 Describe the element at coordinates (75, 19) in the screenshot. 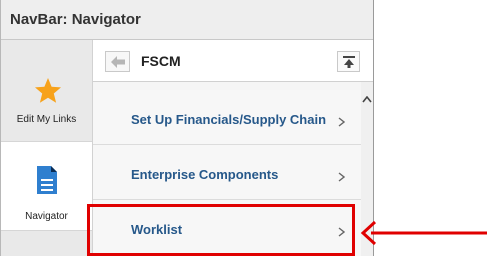

I see `navbar-title: NavBar: Navigator` at that location.